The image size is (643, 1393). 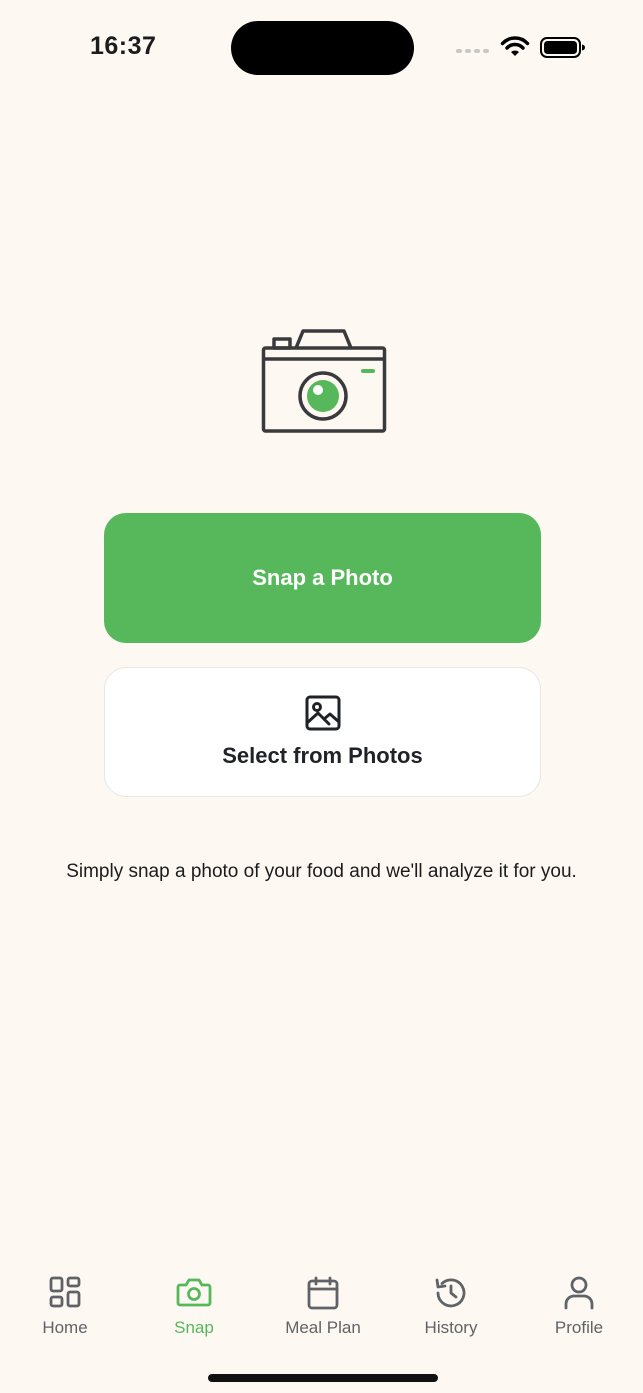 What do you see at coordinates (65, 1327) in the screenshot?
I see `tab-home-label: Home` at bounding box center [65, 1327].